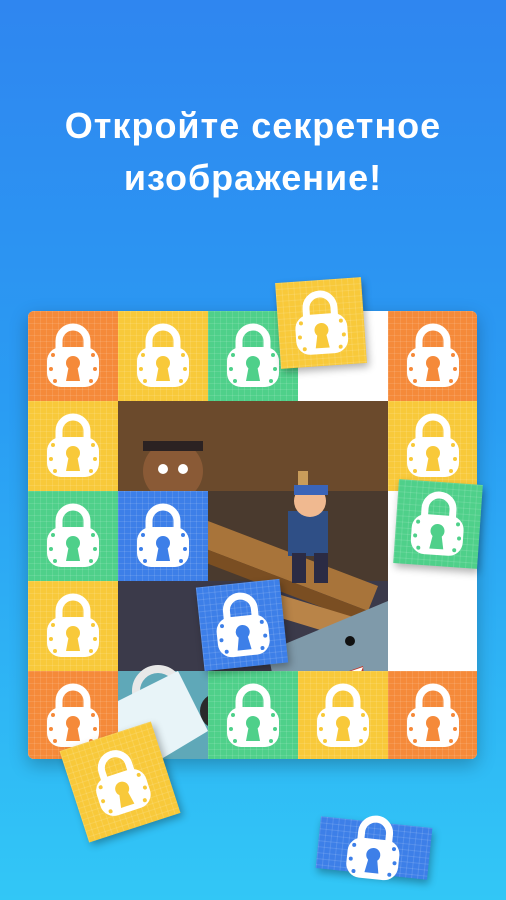 The height and width of the screenshot is (900, 506). Describe the element at coordinates (253, 152) in the screenshot. I see `headline: Откройте секретное изображение!` at that location.